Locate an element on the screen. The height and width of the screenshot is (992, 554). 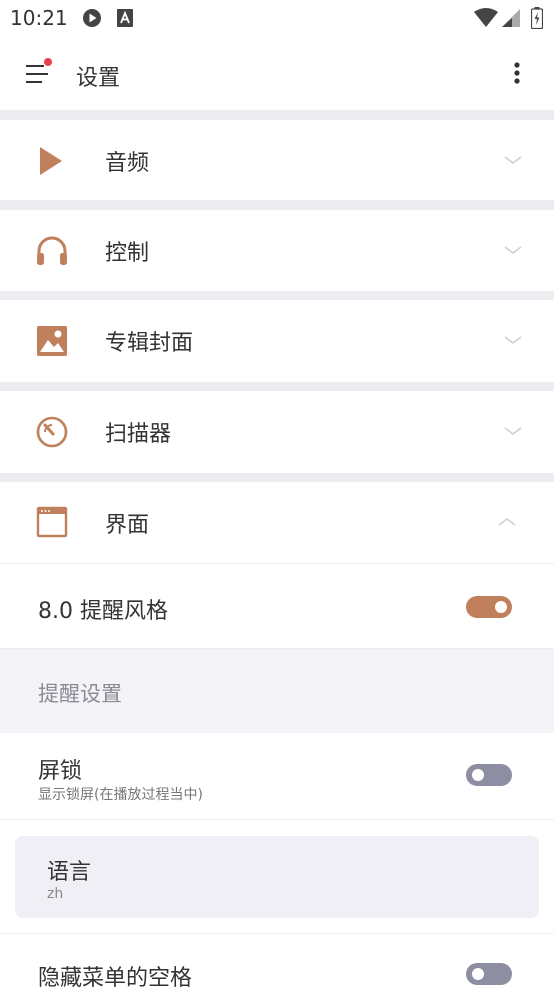
setting-language-value: zh is located at coordinates (55, 894).